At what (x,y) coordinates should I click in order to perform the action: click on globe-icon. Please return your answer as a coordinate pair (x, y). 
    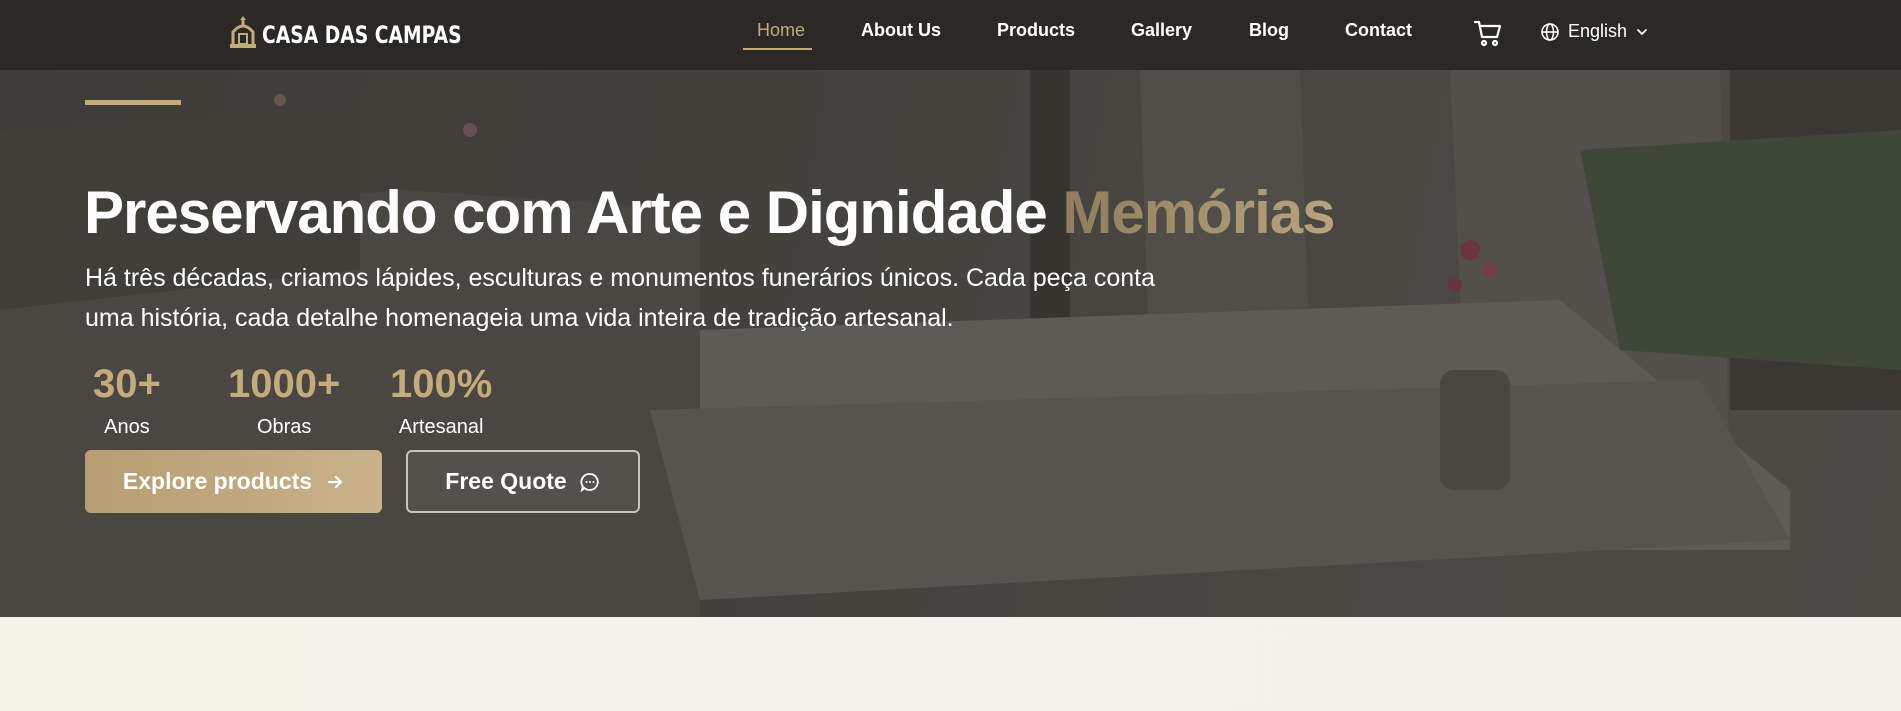
    Looking at the image, I should click on (1550, 31).